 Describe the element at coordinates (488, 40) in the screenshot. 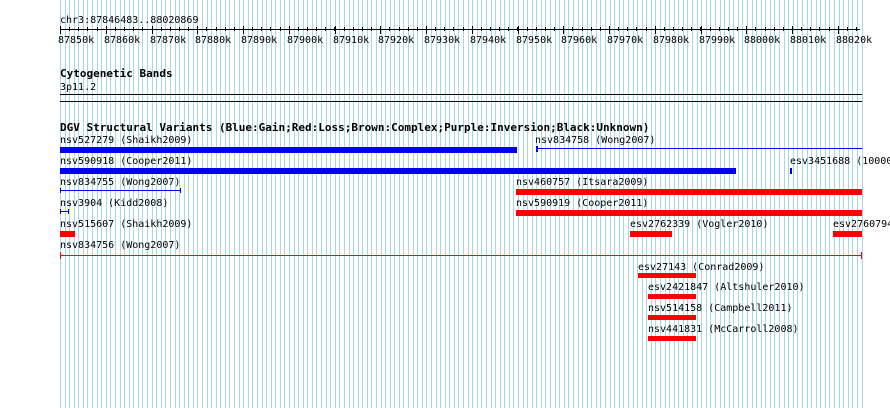

I see `ruler-tick-label: 87940k` at that location.